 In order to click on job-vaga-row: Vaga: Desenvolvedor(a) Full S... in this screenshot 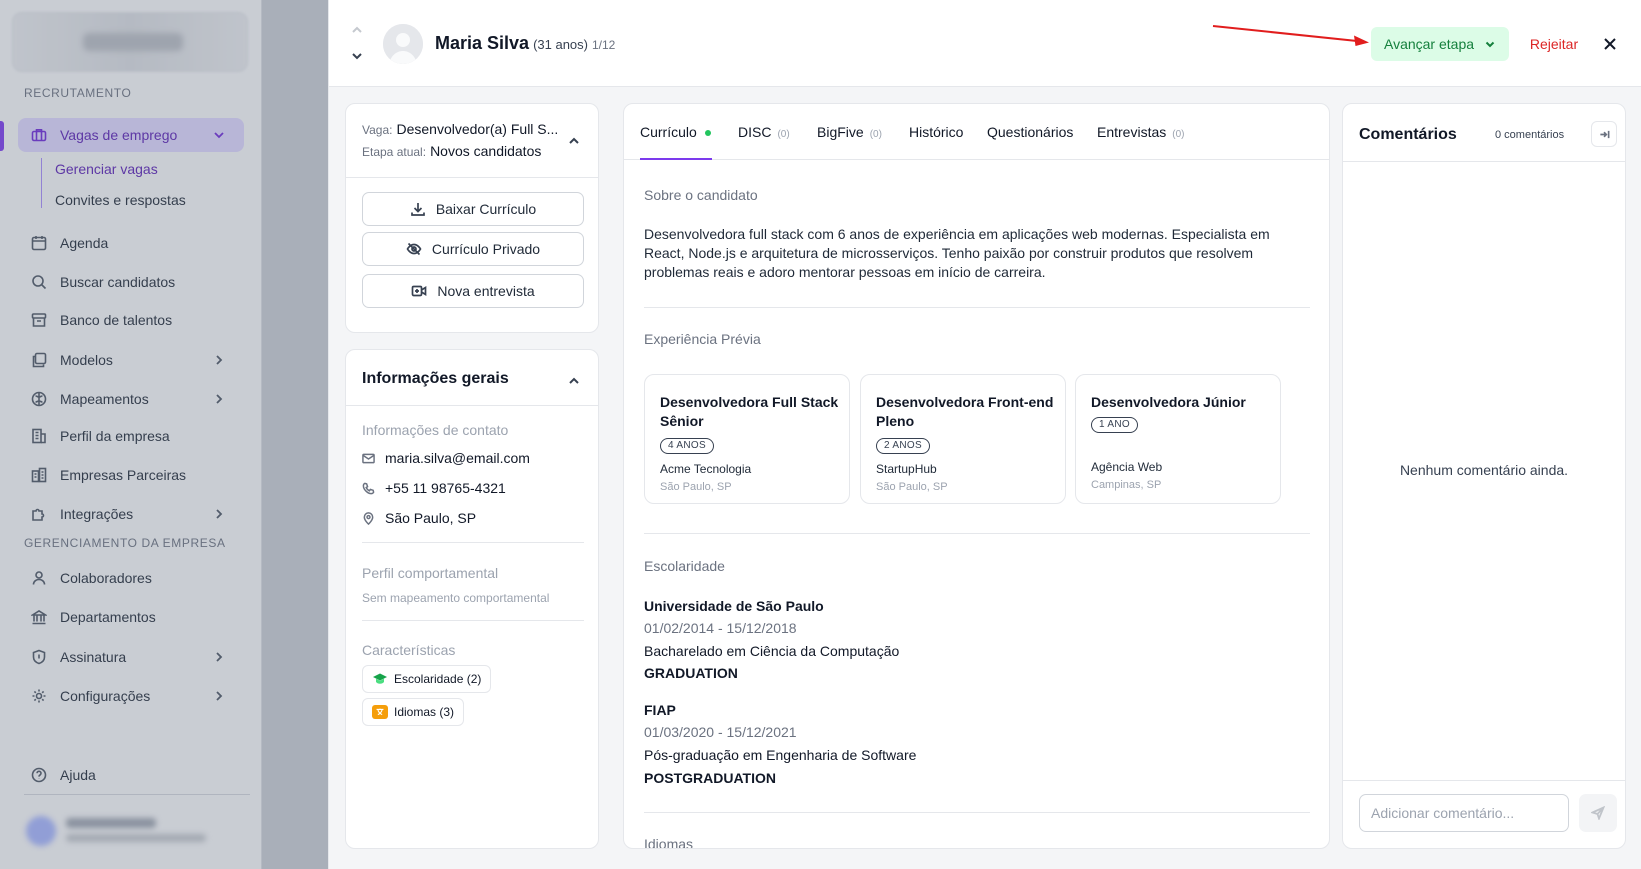, I will do `click(460, 129)`.